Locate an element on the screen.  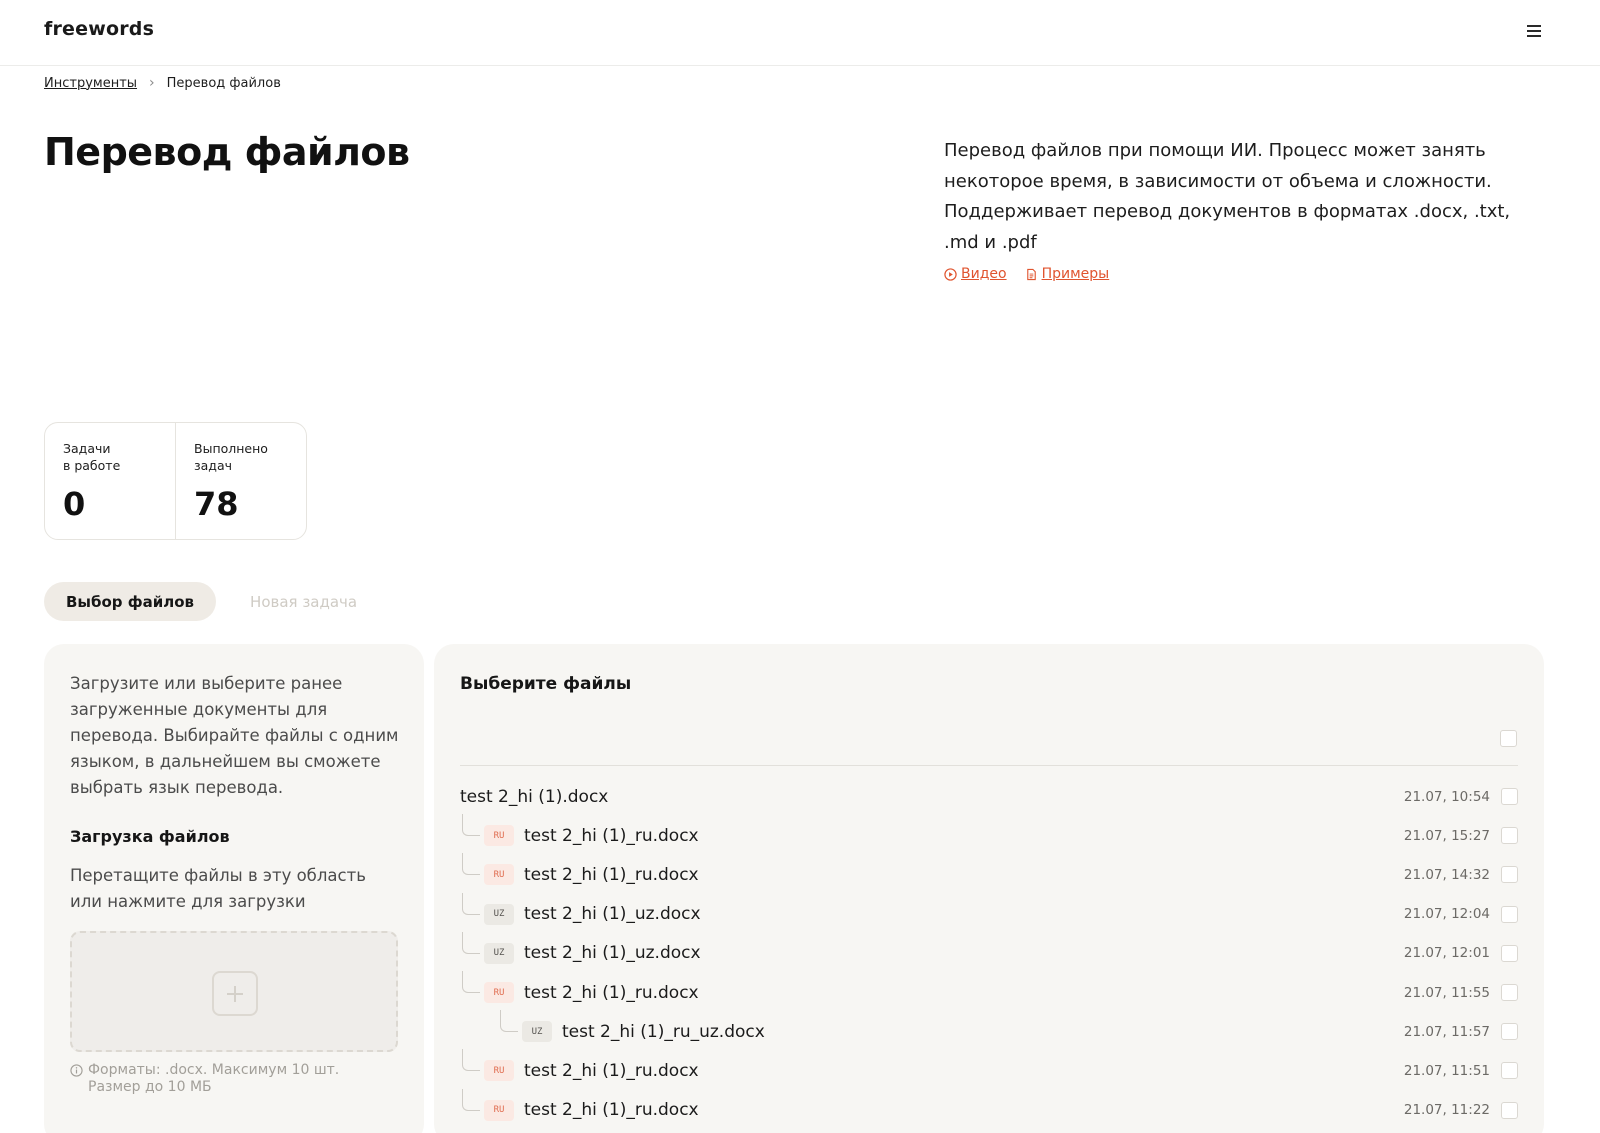
stat-in-progress: Задачи в работе 0 is located at coordinates (110, 481).